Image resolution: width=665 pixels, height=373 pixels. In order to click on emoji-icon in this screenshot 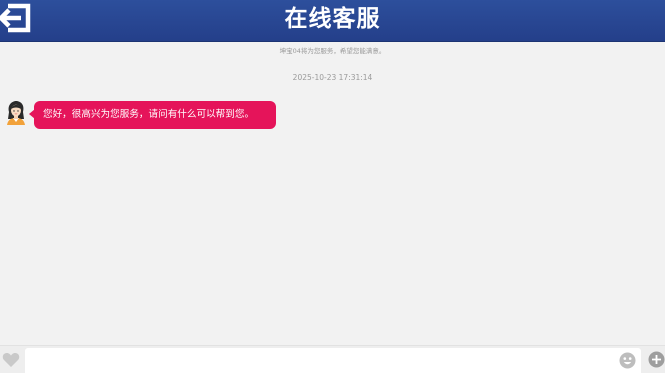, I will do `click(627, 360)`.